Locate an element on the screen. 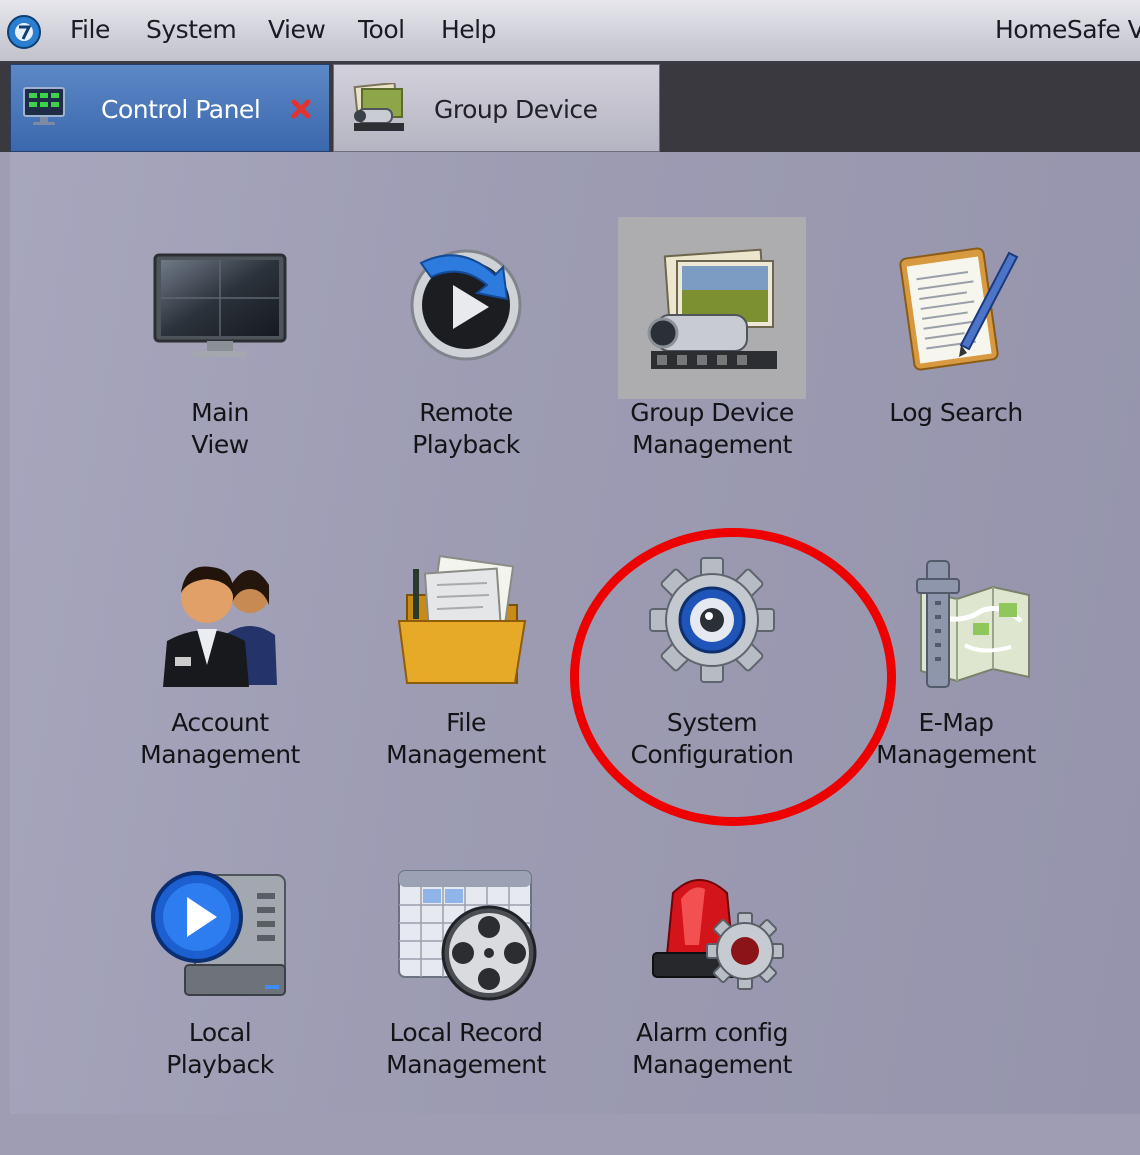 The height and width of the screenshot is (1155, 1140). film-reel-calendar-icon is located at coordinates (467, 935).